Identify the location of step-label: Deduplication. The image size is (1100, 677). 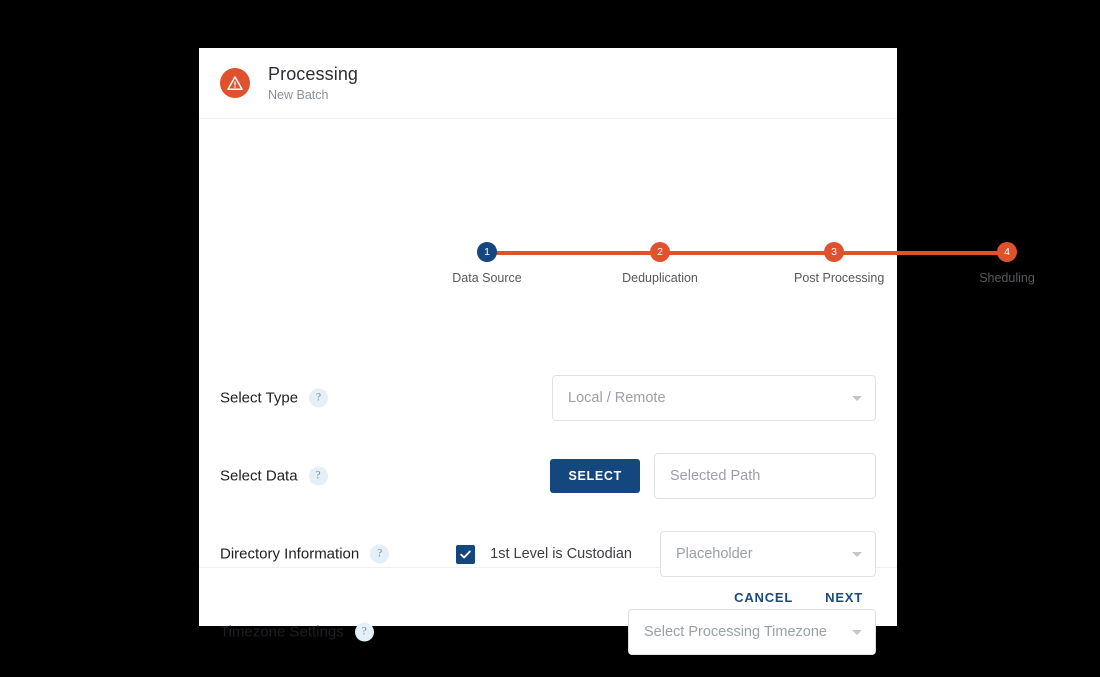
(660, 278).